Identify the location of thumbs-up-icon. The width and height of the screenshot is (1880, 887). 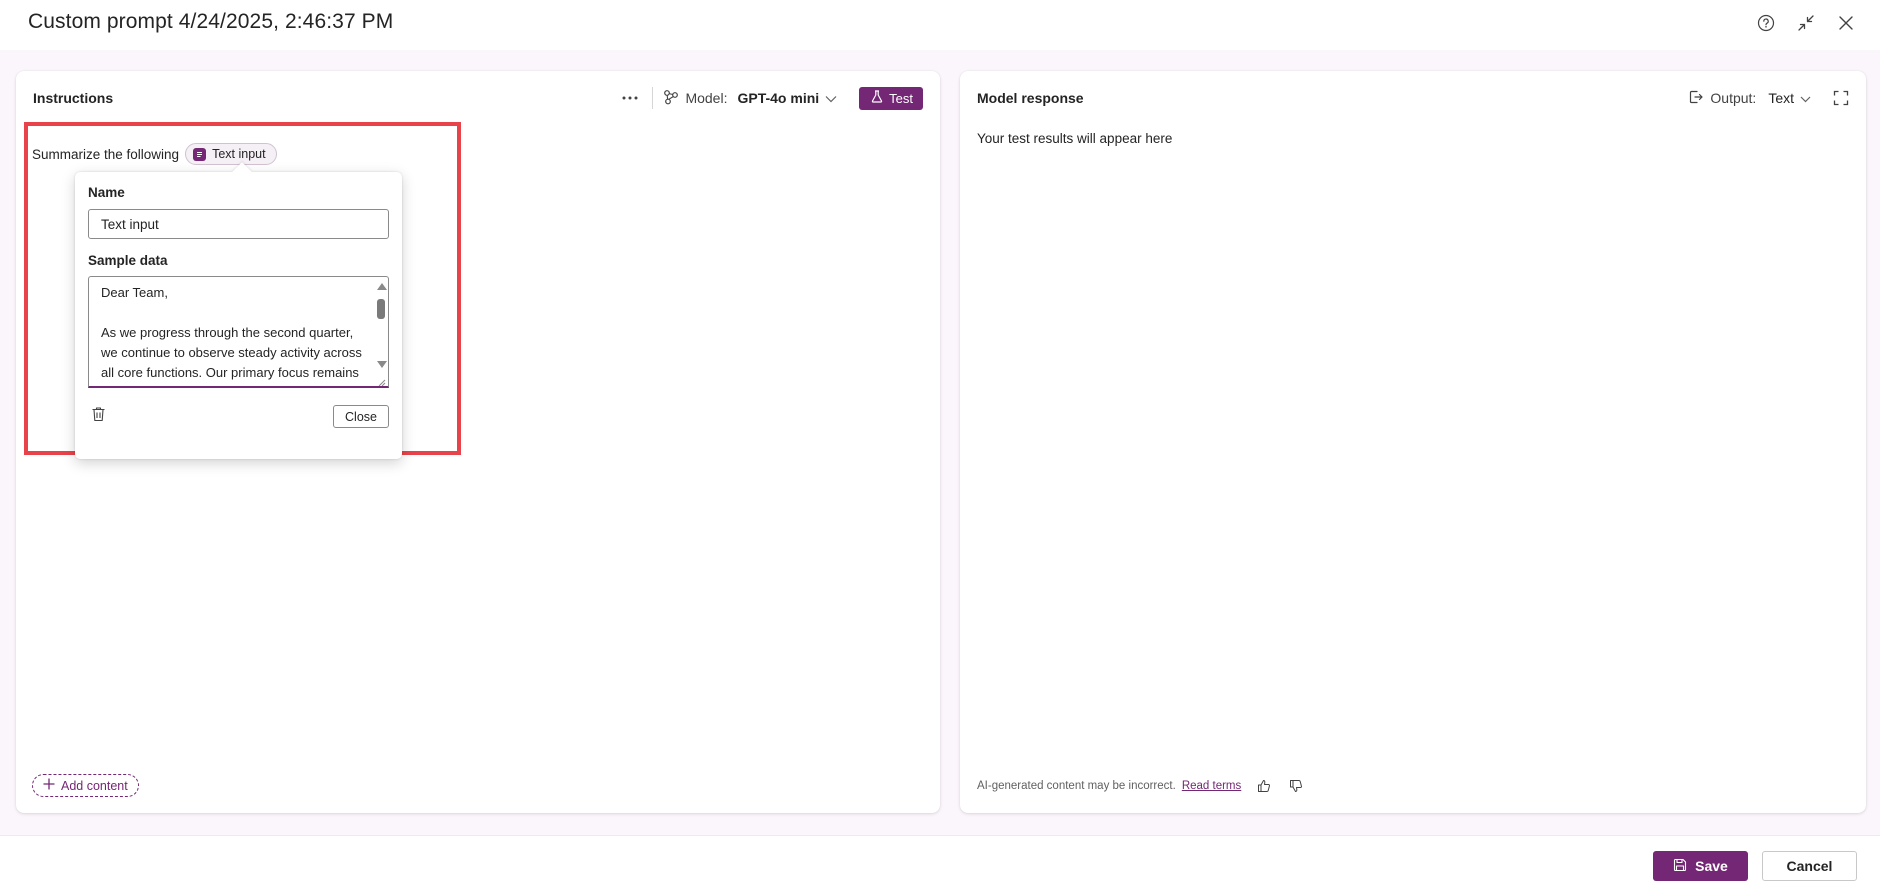
(1264, 786).